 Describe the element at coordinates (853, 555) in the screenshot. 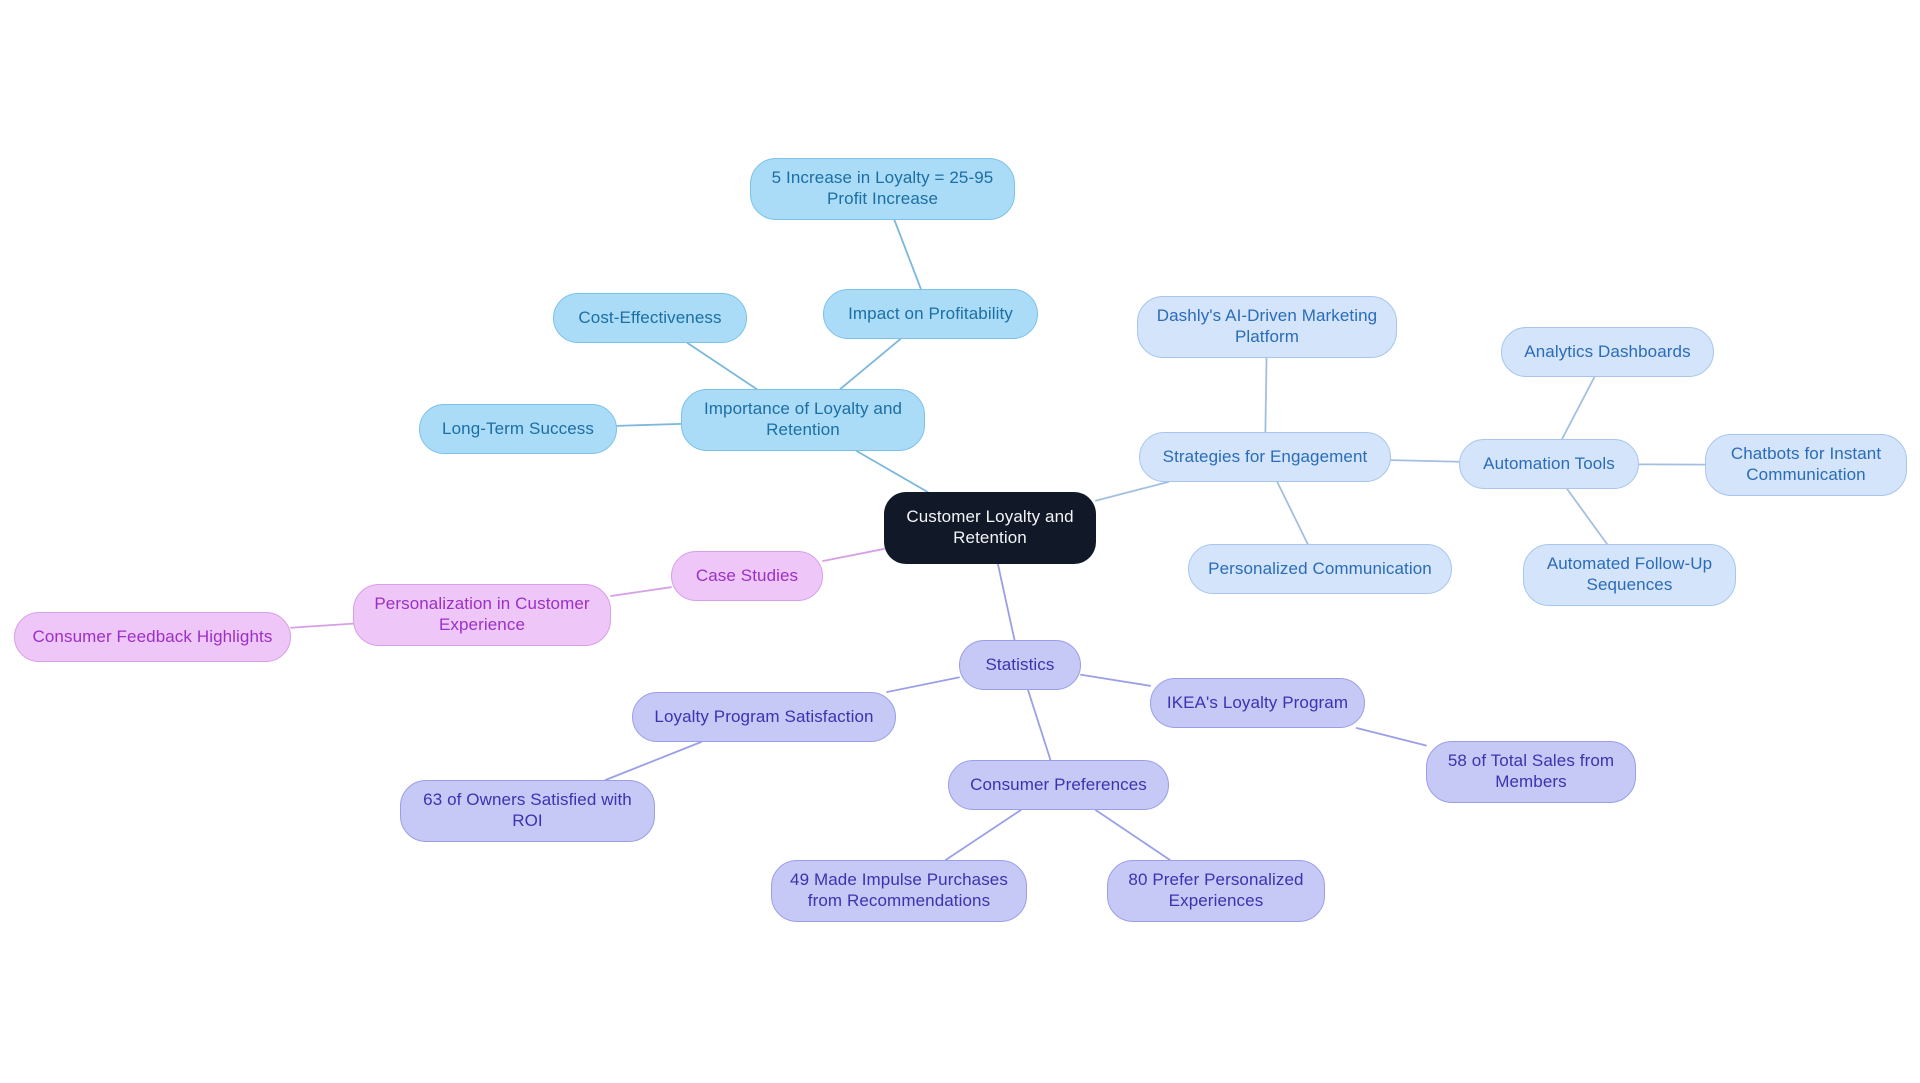

I see `mindmap-edge-root-to-case-studies` at that location.